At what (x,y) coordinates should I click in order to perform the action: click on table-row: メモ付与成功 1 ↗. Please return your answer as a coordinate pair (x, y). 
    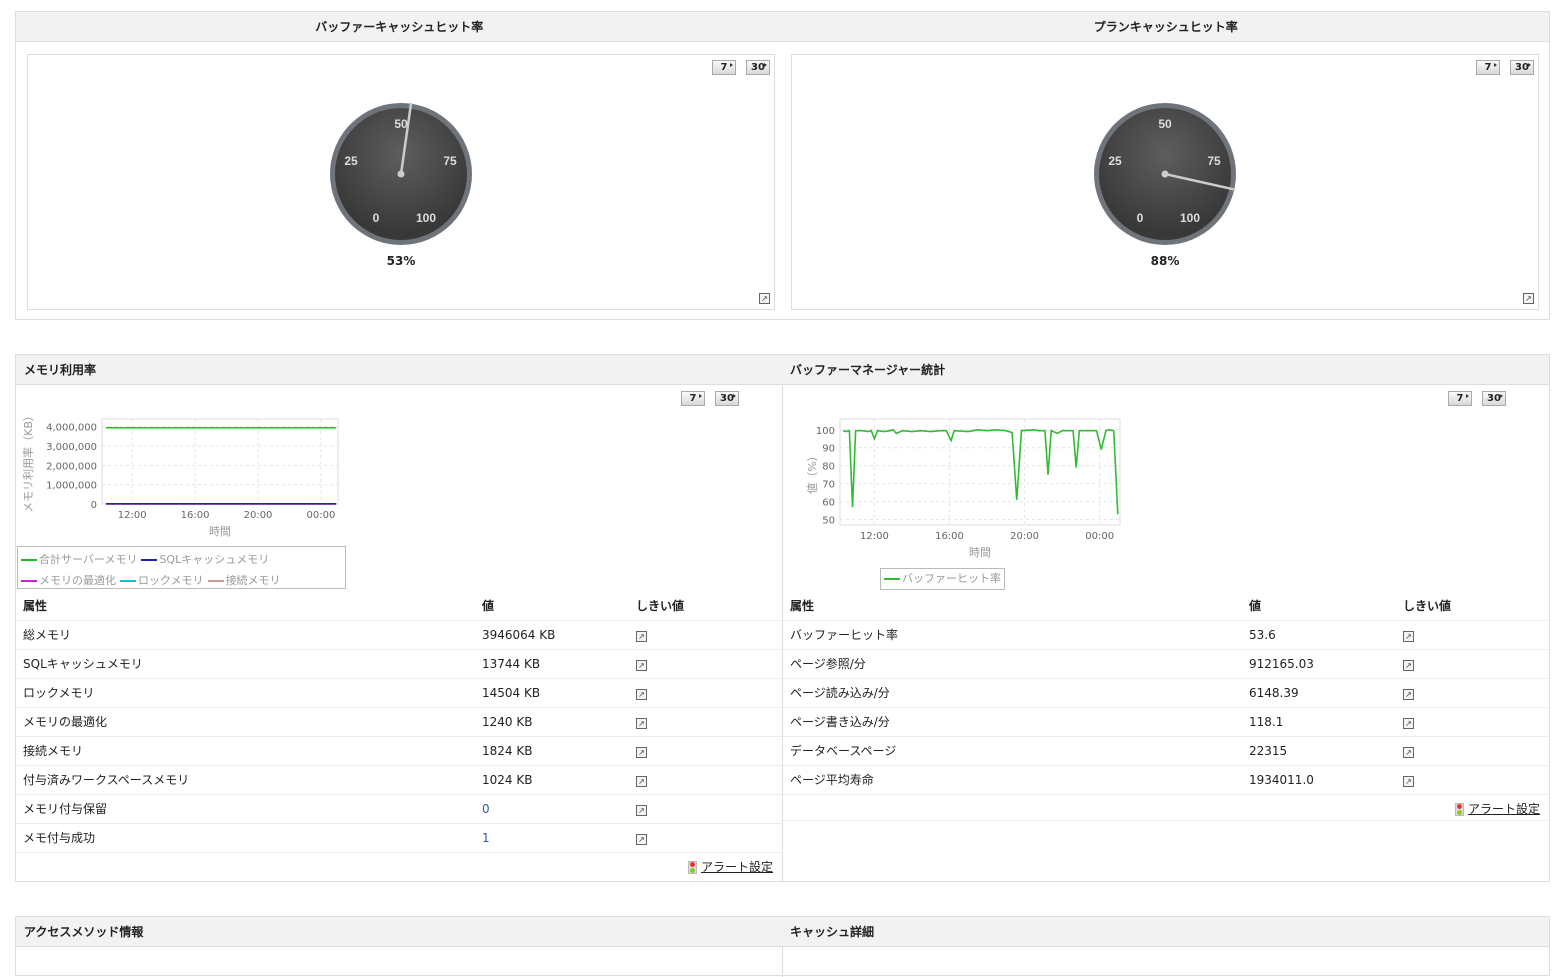
    Looking at the image, I should click on (399, 838).